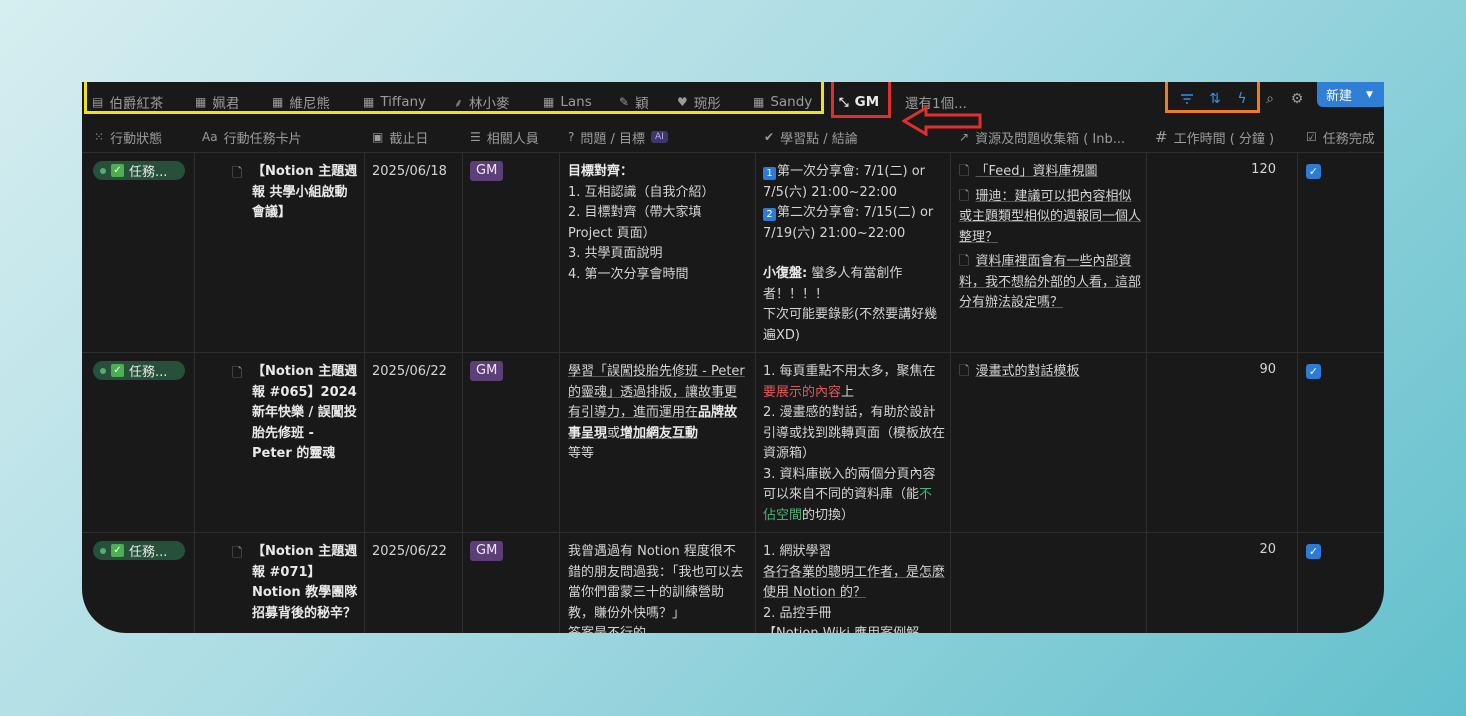 This screenshot has width=1466, height=716. I want to click on learning-text: 2. 品控手冊, so click(797, 613).